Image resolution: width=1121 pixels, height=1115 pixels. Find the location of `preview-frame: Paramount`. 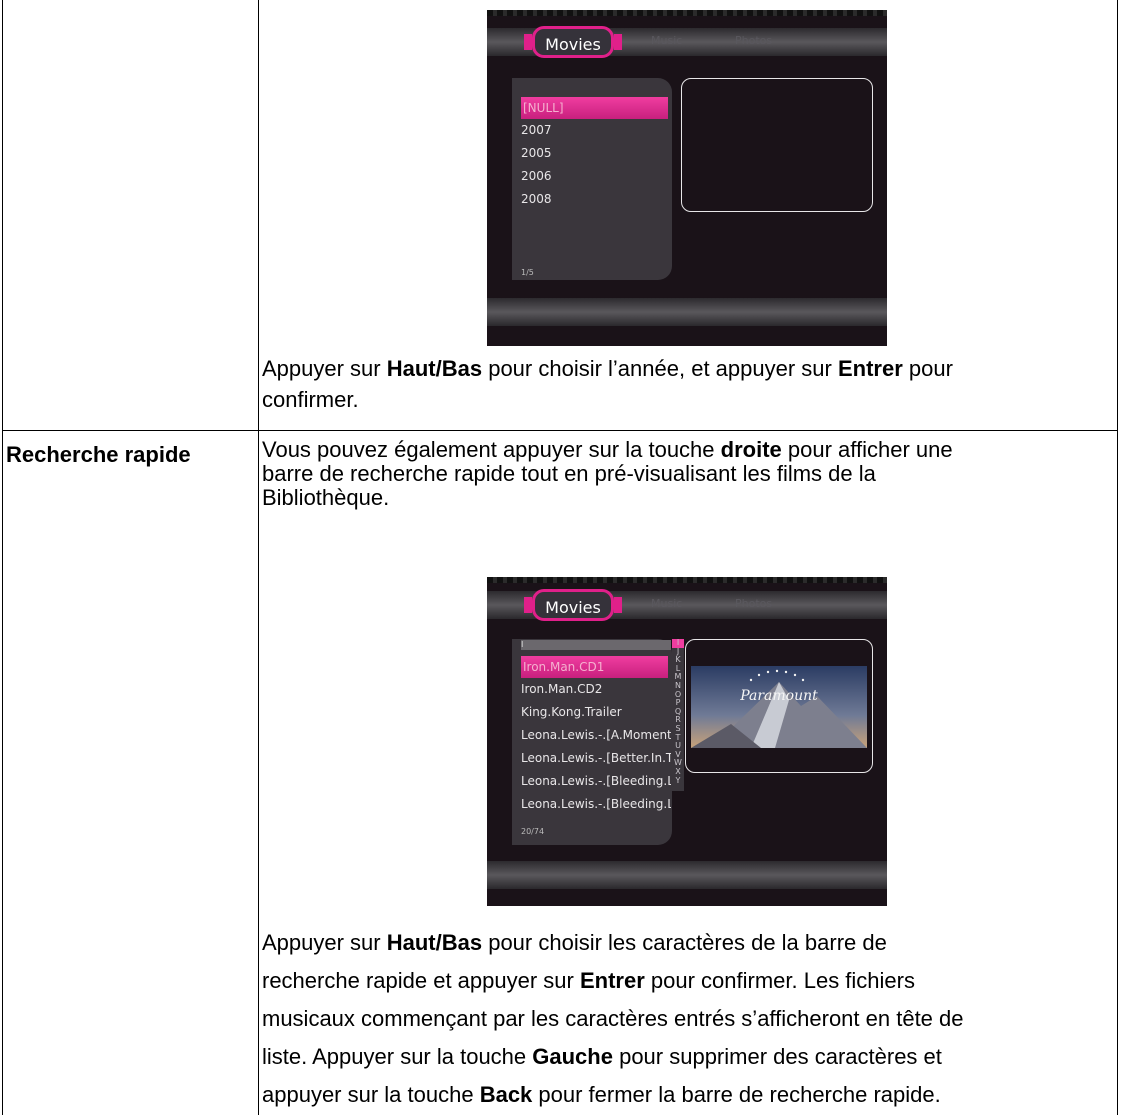

preview-frame: Paramount is located at coordinates (779, 706).